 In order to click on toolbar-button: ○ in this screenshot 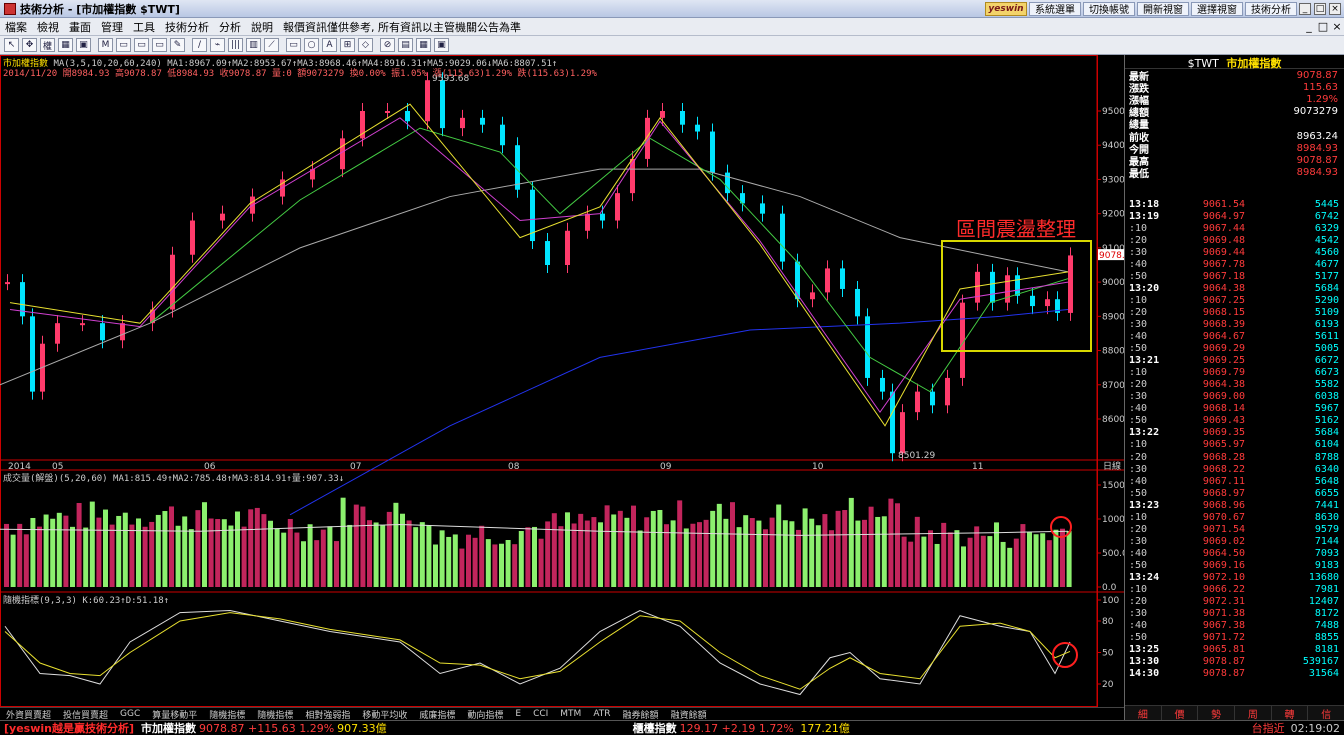, I will do `click(311, 45)`.